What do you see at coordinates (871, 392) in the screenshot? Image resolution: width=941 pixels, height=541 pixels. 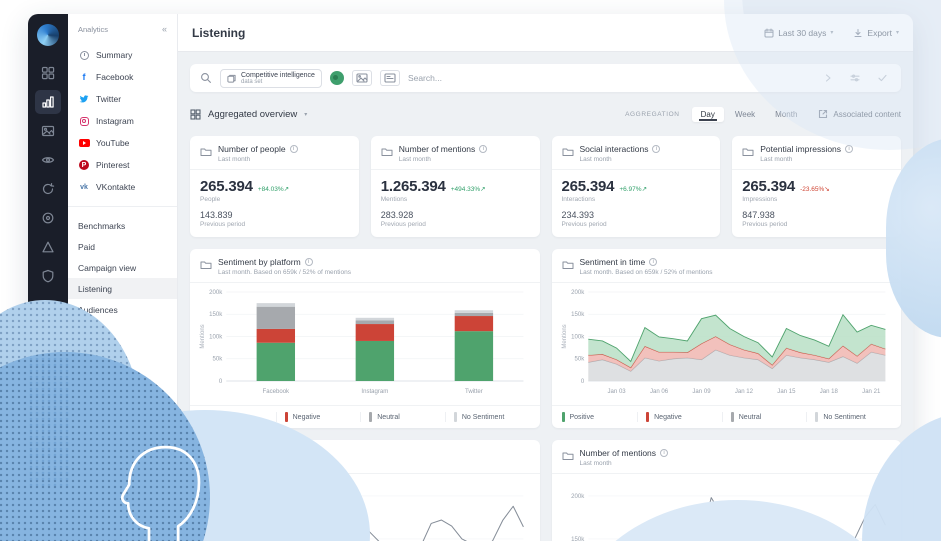 I see `svg-text: Jan 21` at bounding box center [871, 392].